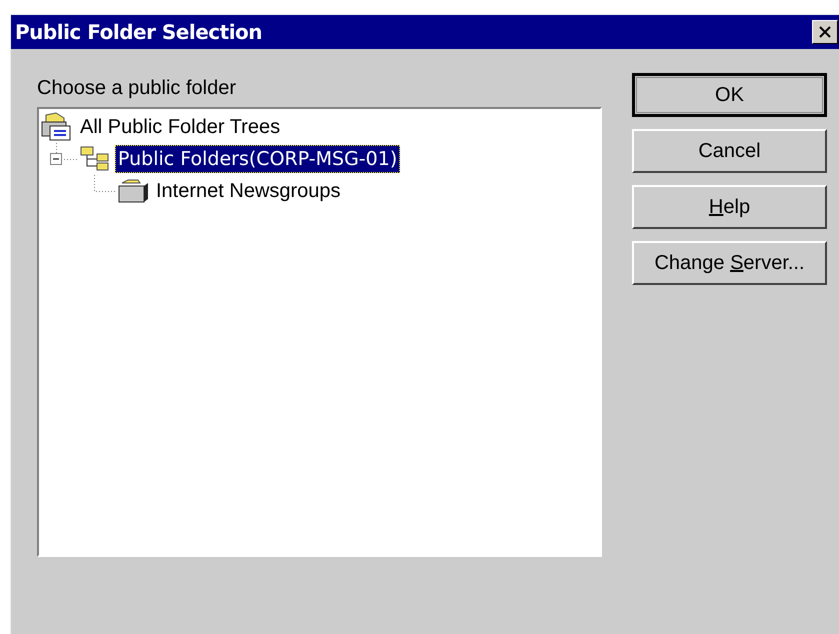  What do you see at coordinates (56, 159) in the screenshot?
I see `collapse-toggle` at bounding box center [56, 159].